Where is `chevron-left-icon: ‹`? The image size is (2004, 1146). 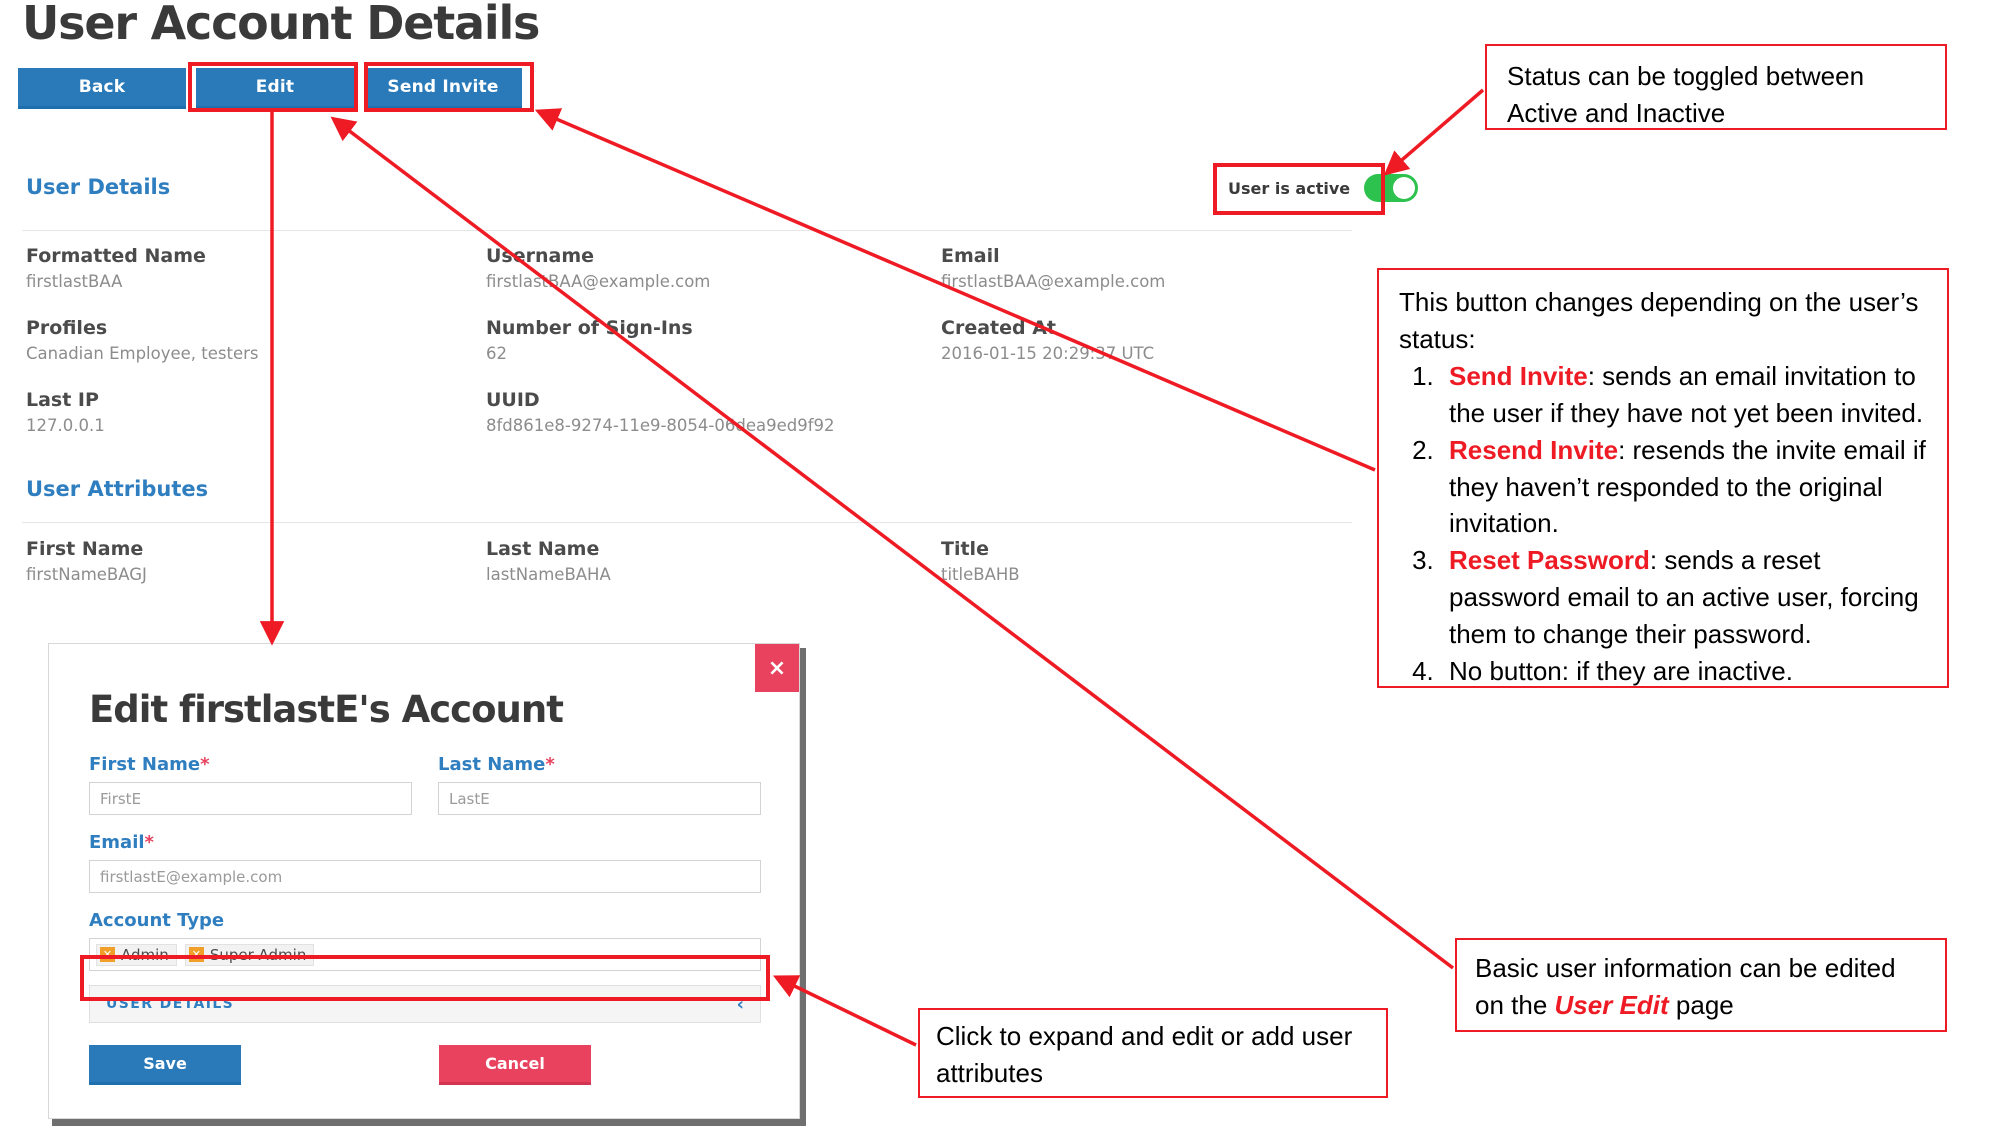
chevron-left-icon: ‹ is located at coordinates (740, 1004).